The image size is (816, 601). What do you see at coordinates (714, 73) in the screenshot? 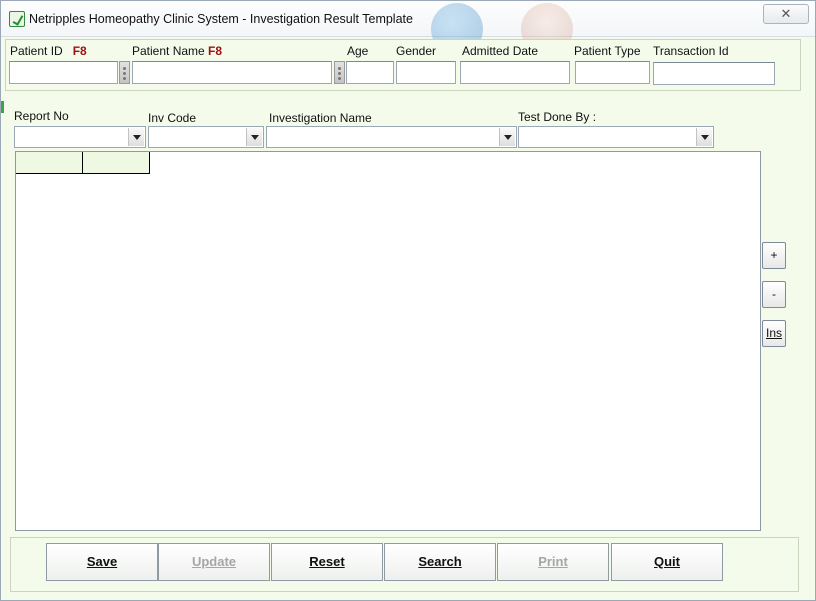
I see `transaction-id-input` at bounding box center [714, 73].